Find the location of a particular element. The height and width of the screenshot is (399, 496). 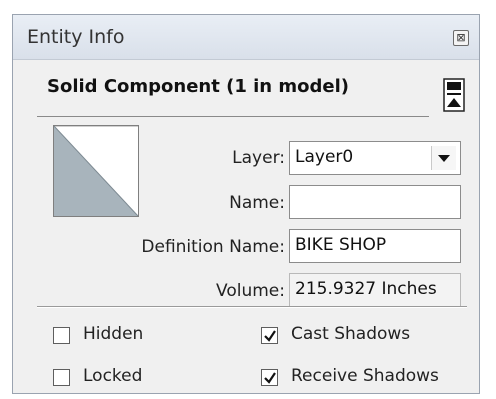

close-icon: ⊠ is located at coordinates (461, 38).